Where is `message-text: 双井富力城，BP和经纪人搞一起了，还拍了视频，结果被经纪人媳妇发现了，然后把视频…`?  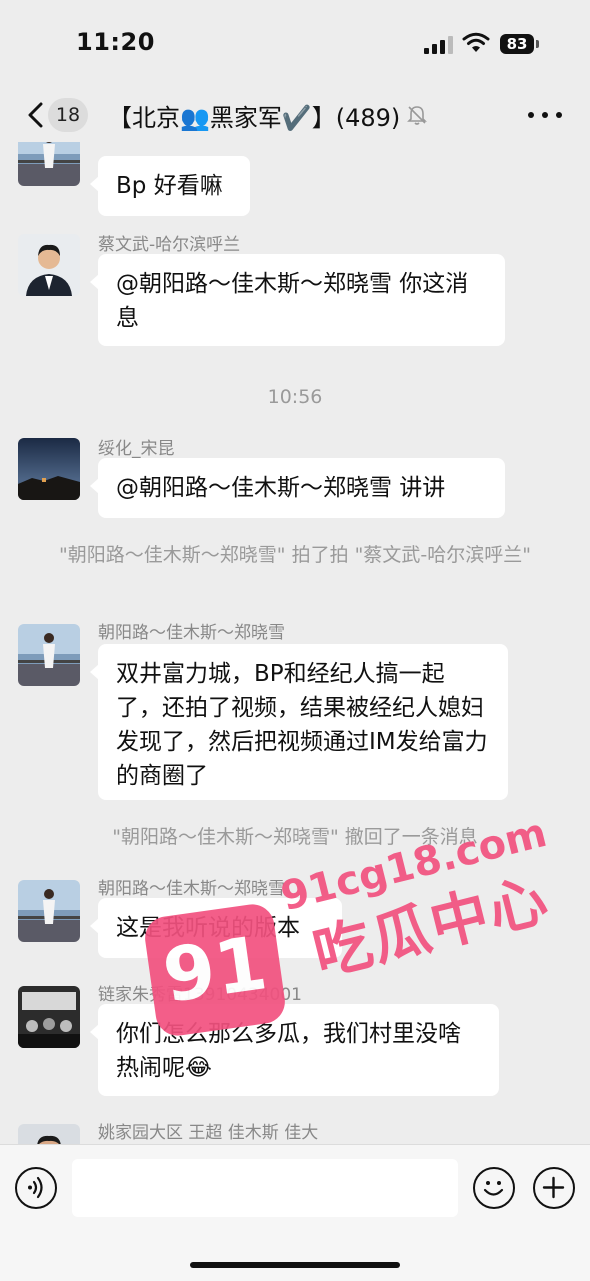 message-text: 双井富力城，BP和经纪人搞一起了，还拍了视频，结果被经纪人媳妇发现了，然后把视频… is located at coordinates (302, 725).